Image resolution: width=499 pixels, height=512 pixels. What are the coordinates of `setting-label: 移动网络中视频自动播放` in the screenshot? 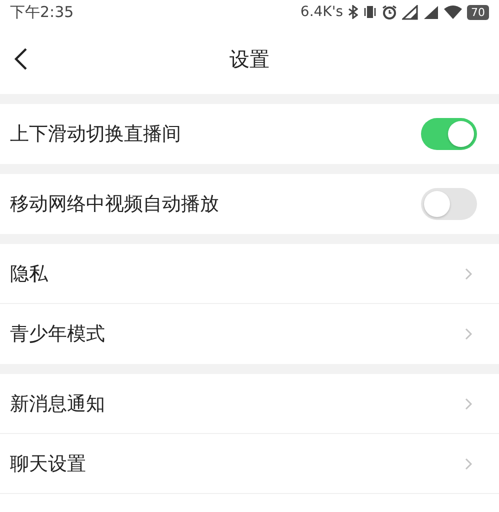 It's located at (114, 204).